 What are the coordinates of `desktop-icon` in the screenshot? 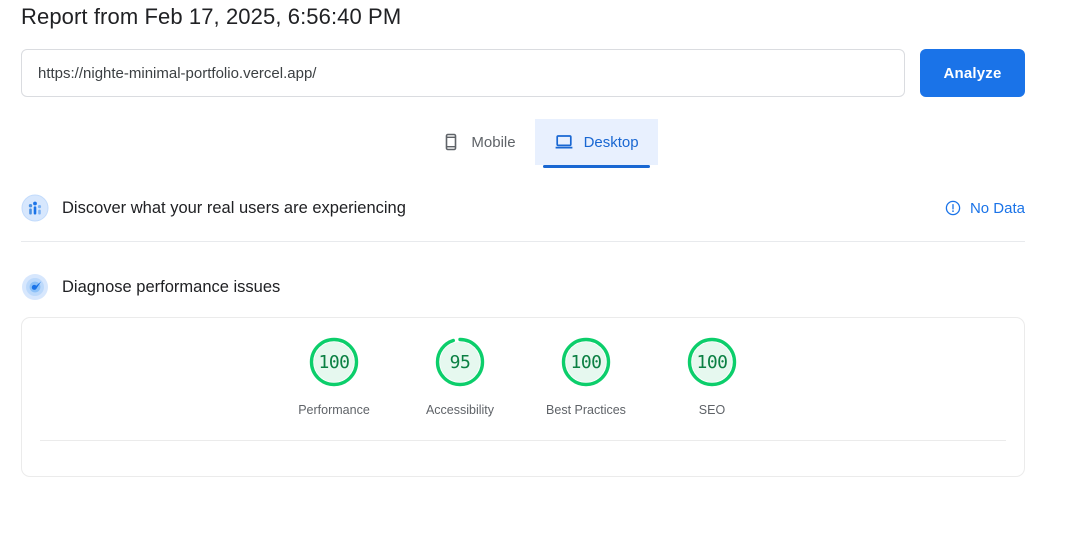 It's located at (564, 142).